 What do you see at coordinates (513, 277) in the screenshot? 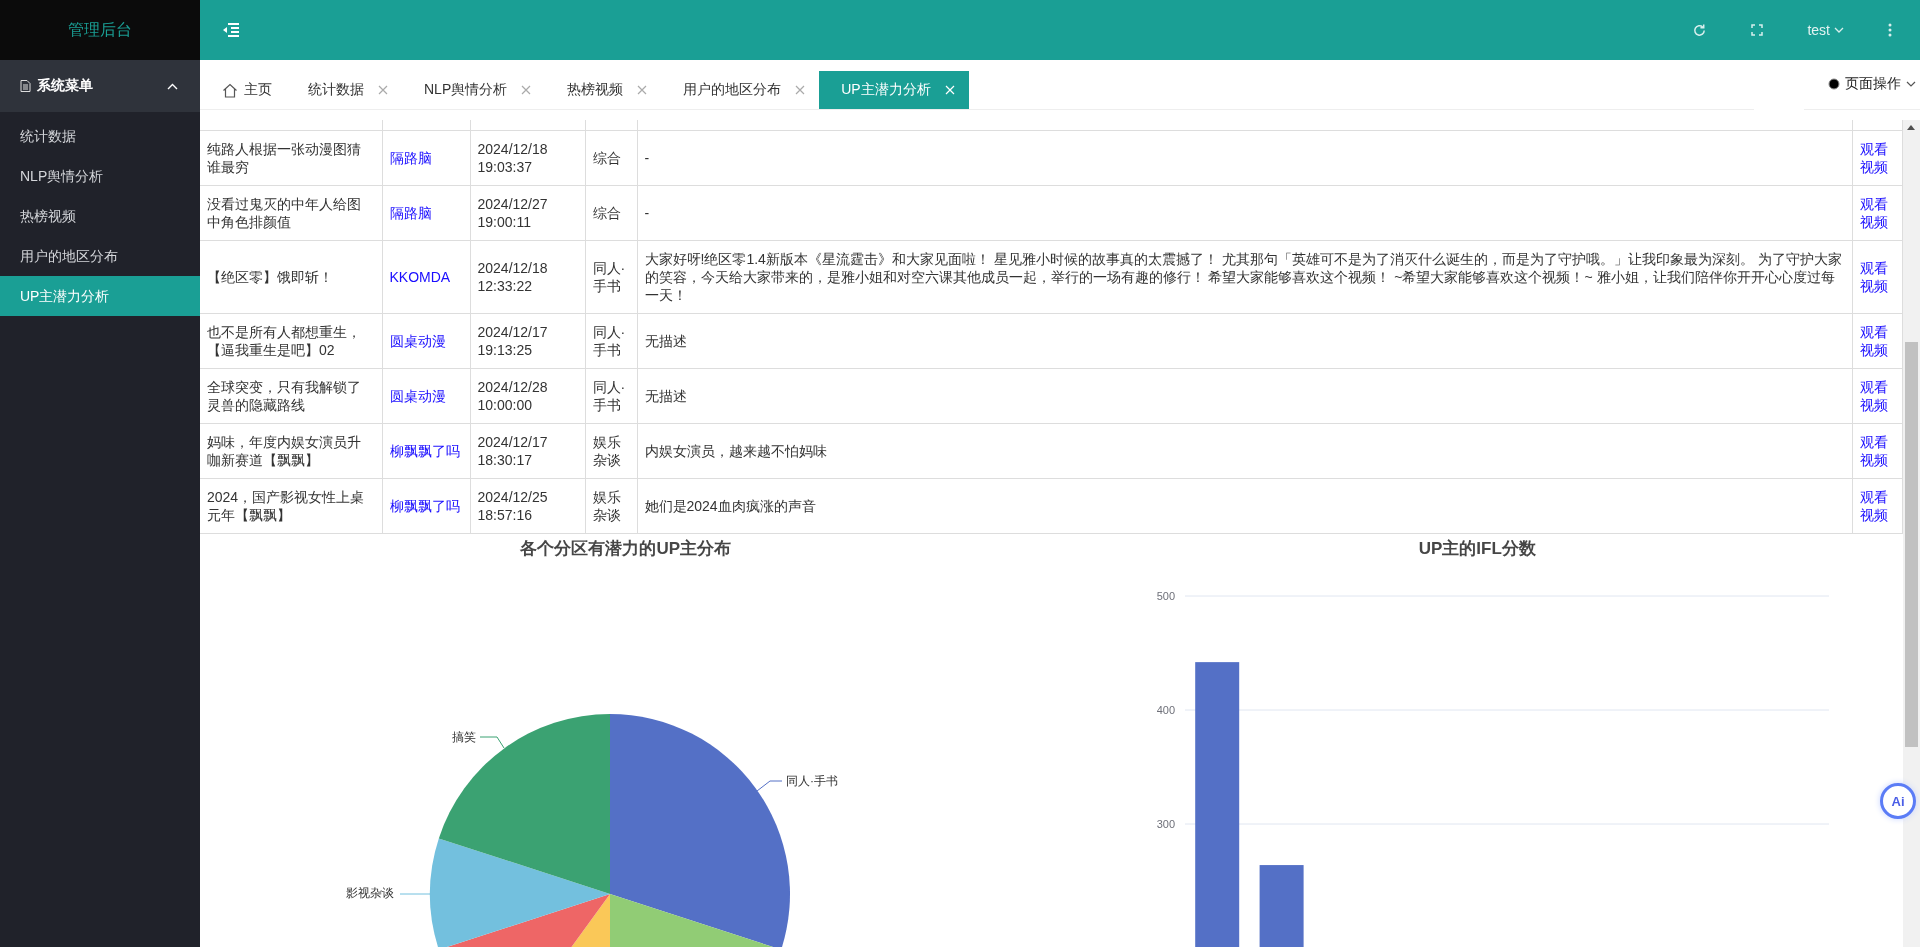
I see `publish-time: 2024/12/18 12:33:22` at bounding box center [513, 277].